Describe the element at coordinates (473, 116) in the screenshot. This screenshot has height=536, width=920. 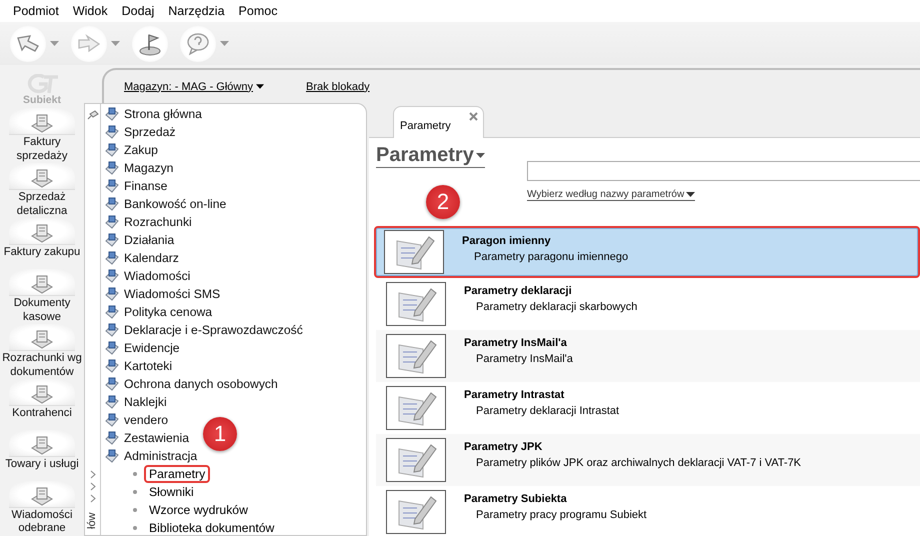
I see `close-icon` at that location.